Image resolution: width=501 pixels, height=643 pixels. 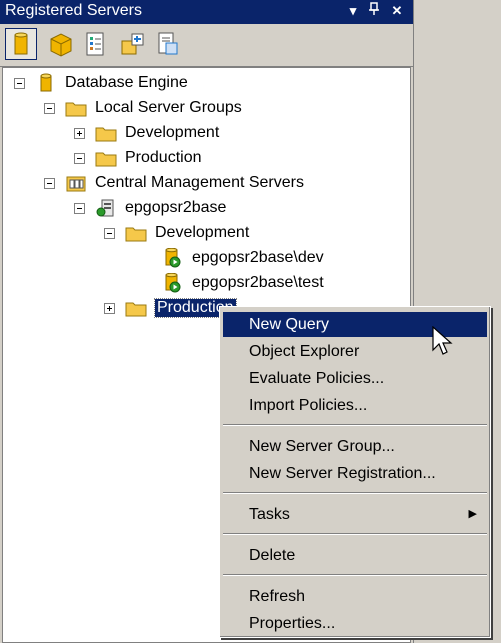 What do you see at coordinates (355, 514) in the screenshot?
I see `menu-item-tasks: Tasks ▶` at bounding box center [355, 514].